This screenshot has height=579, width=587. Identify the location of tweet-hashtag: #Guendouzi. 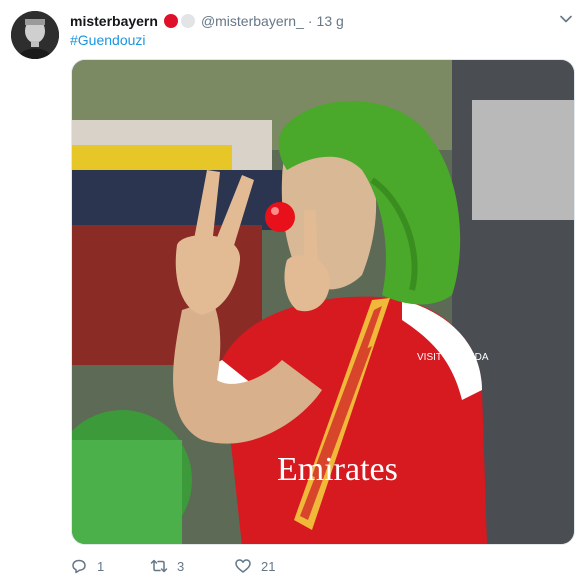
(108, 40).